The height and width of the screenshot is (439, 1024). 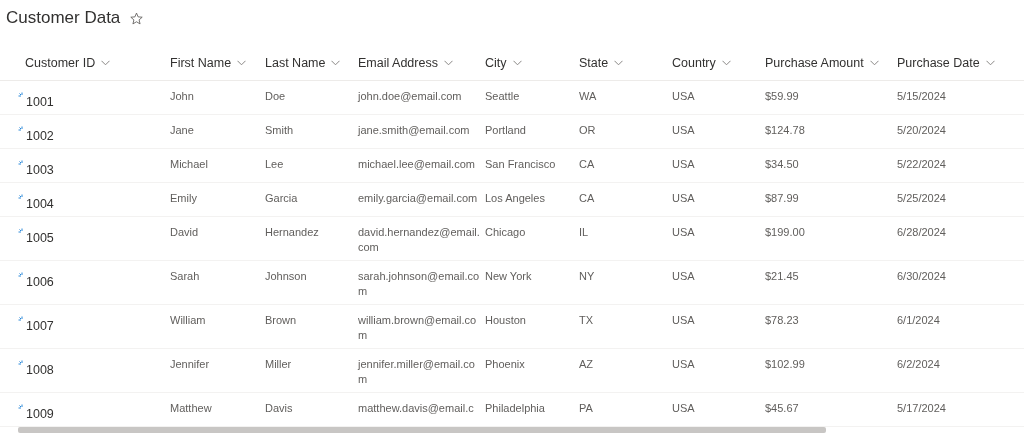 I want to click on table-cell-text: 1005, so click(x=40, y=237).